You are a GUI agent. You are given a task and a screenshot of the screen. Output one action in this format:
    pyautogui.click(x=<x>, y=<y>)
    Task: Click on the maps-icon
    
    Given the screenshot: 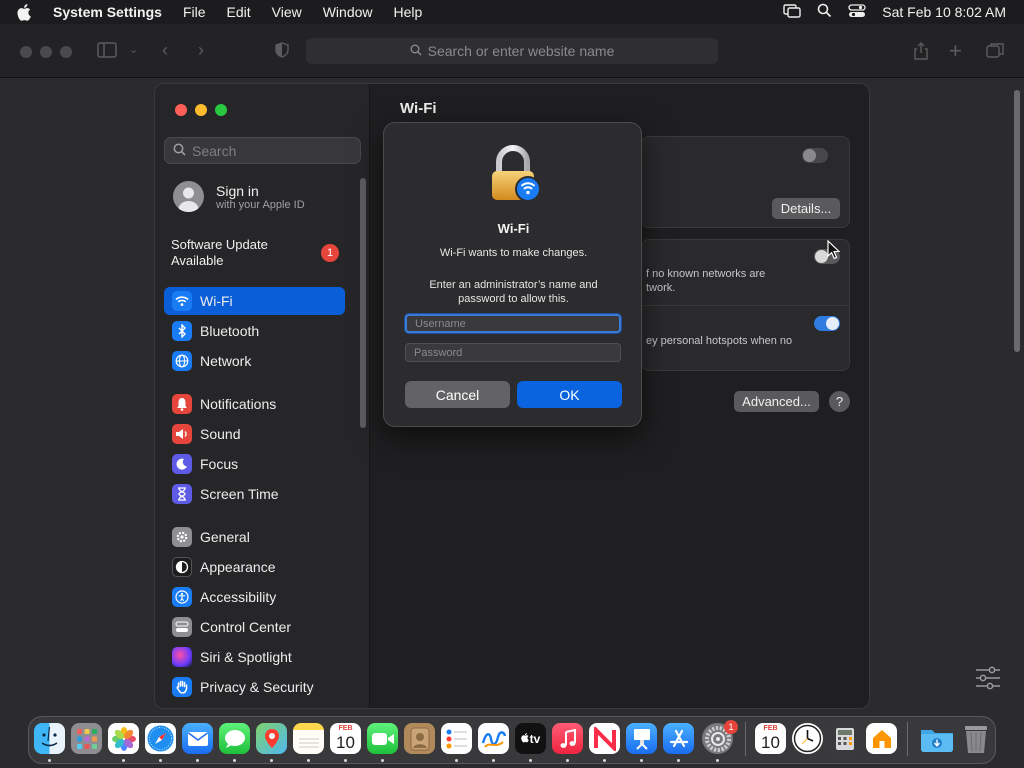 What is the action you would take?
    pyautogui.click(x=271, y=738)
    